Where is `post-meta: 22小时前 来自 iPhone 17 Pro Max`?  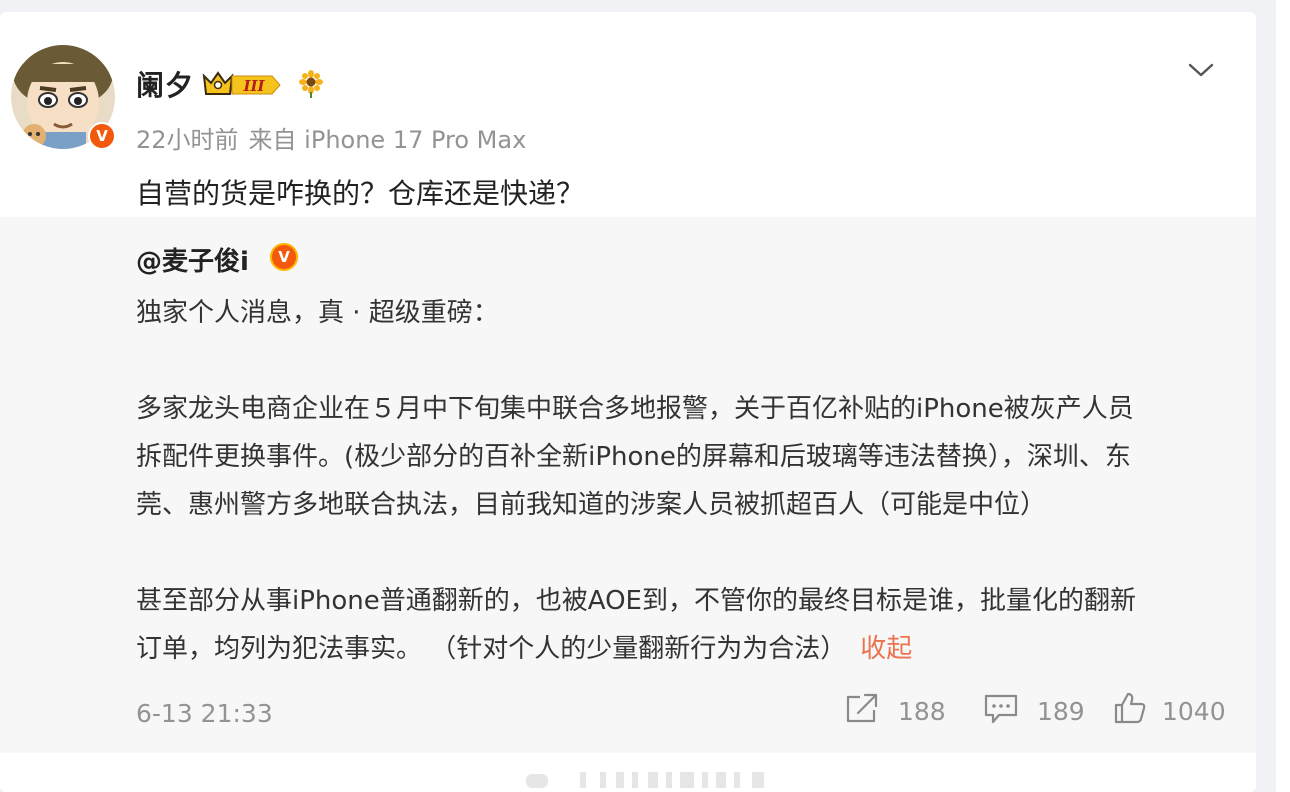 post-meta: 22小时前 来自 iPhone 17 Pro Max is located at coordinates (336, 137).